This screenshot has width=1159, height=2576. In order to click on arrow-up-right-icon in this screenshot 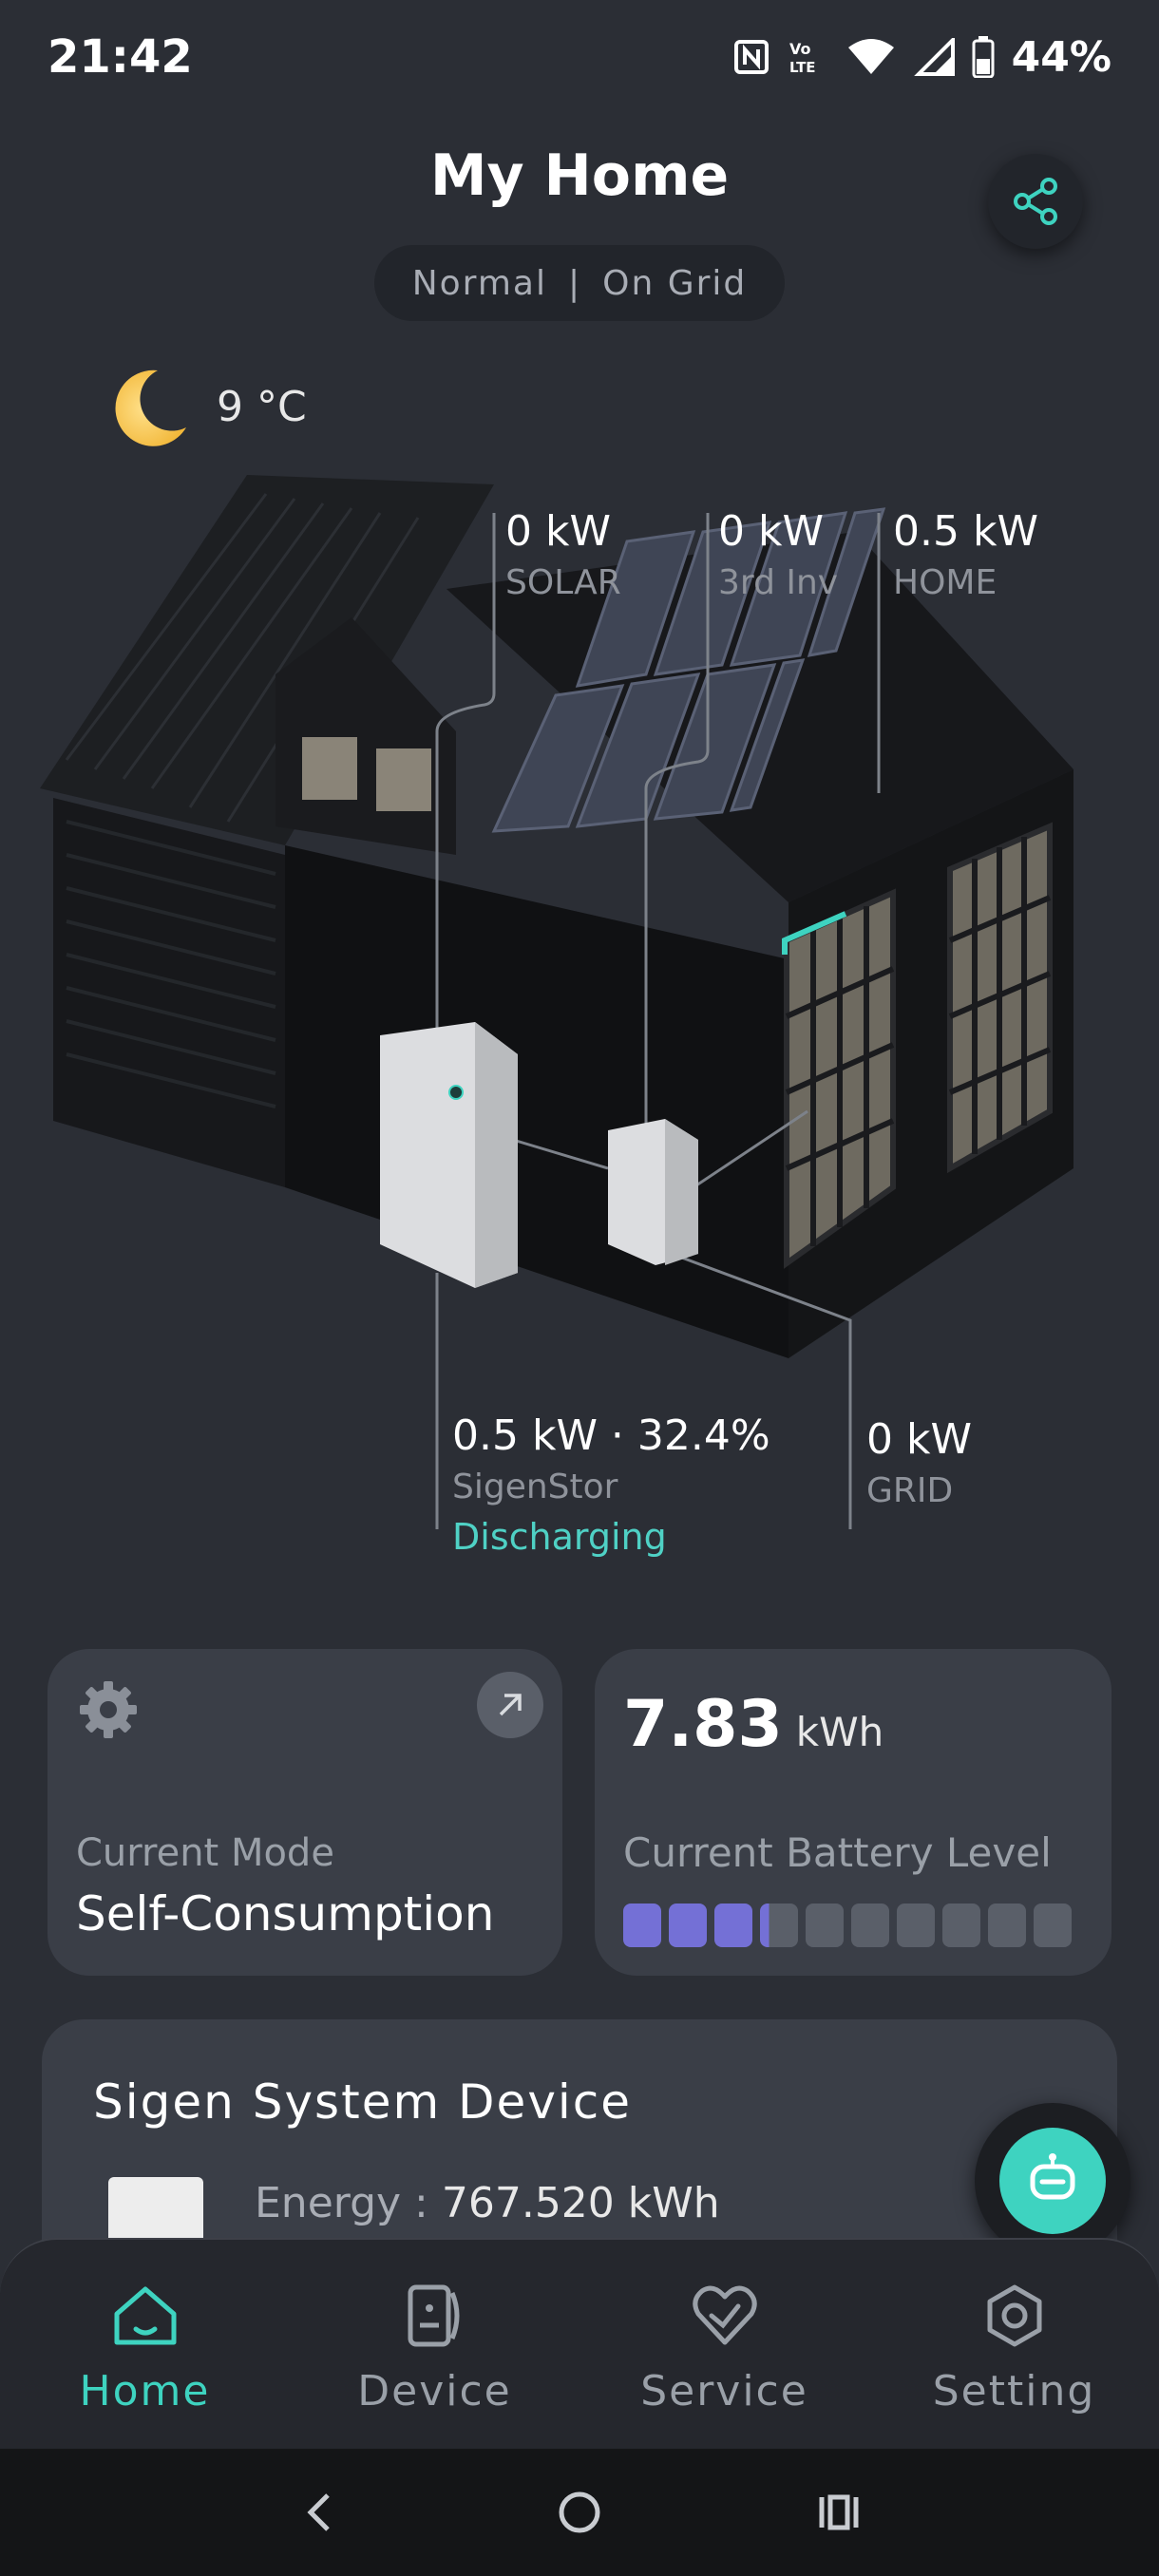, I will do `click(510, 1705)`.